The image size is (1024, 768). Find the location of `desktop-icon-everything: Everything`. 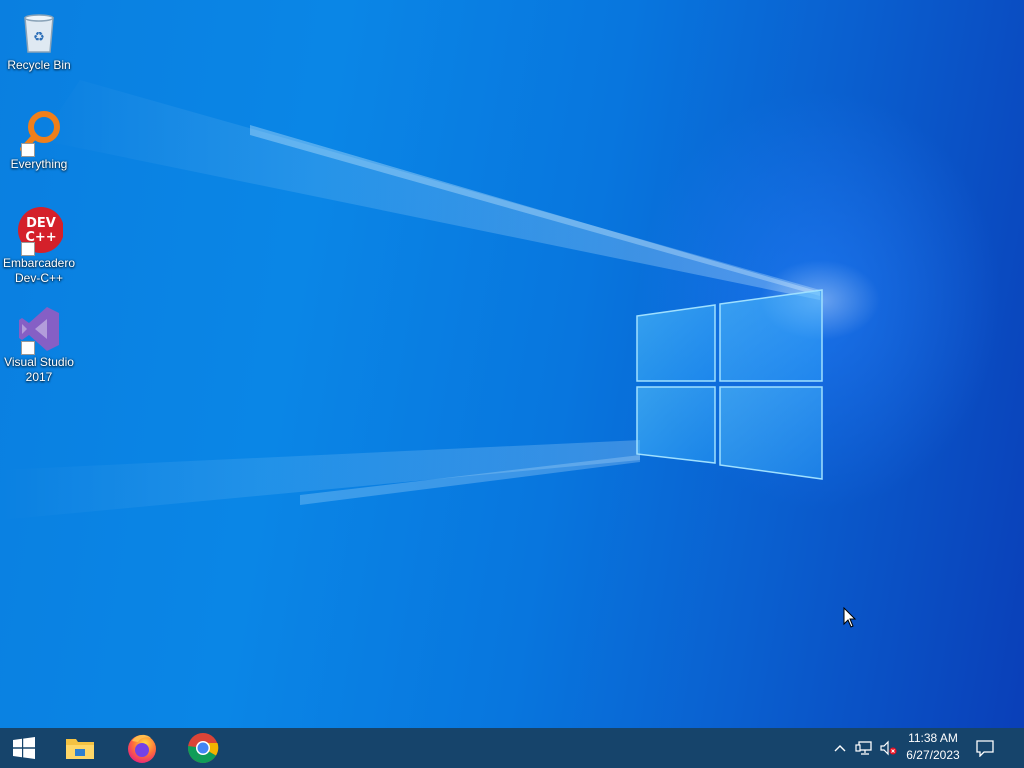

desktop-icon-everything: Everything is located at coordinates (39, 139).